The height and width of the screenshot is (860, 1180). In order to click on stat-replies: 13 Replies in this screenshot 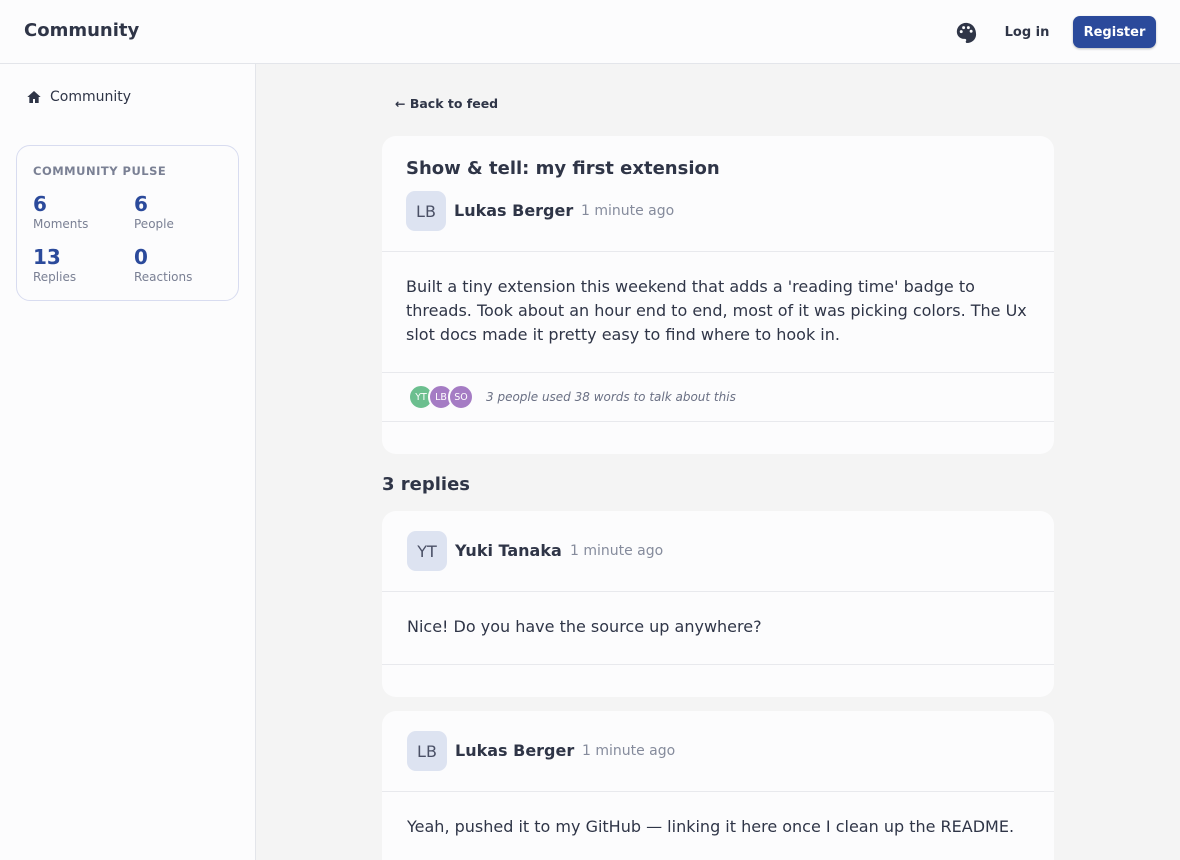, I will do `click(54, 265)`.